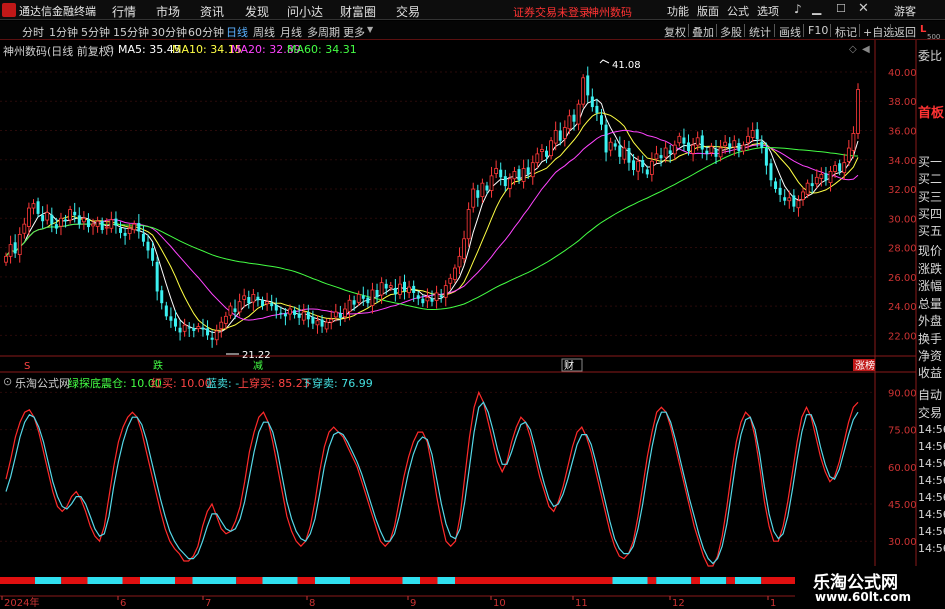  What do you see at coordinates (902, 161) in the screenshot?
I see `price-tick-label: 34.00` at bounding box center [902, 161].